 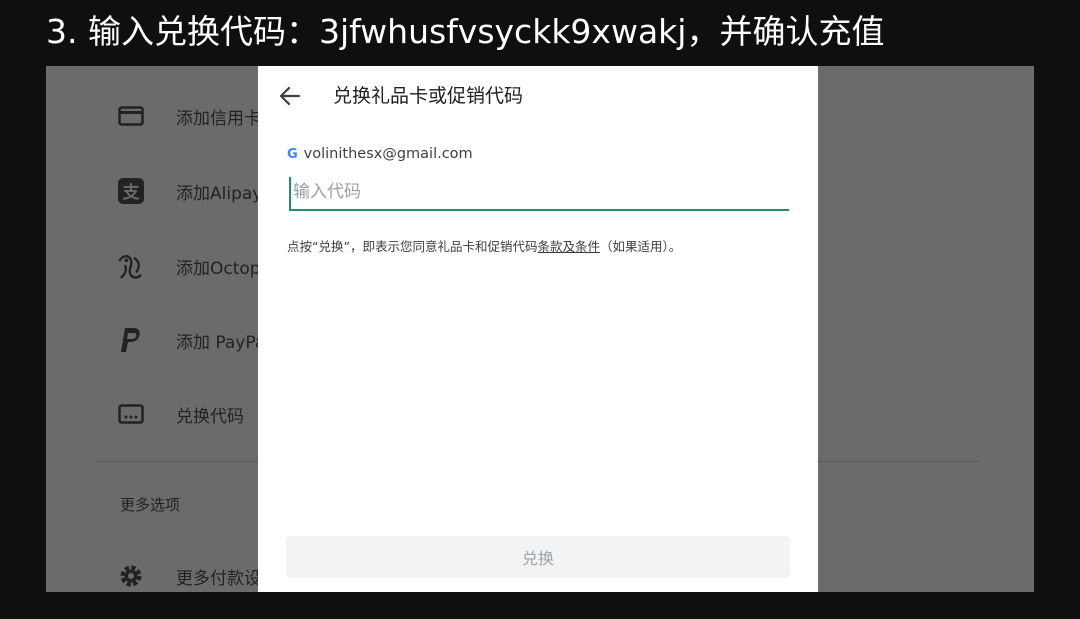 I want to click on menu-item-label: 兑换代码, so click(x=210, y=416).